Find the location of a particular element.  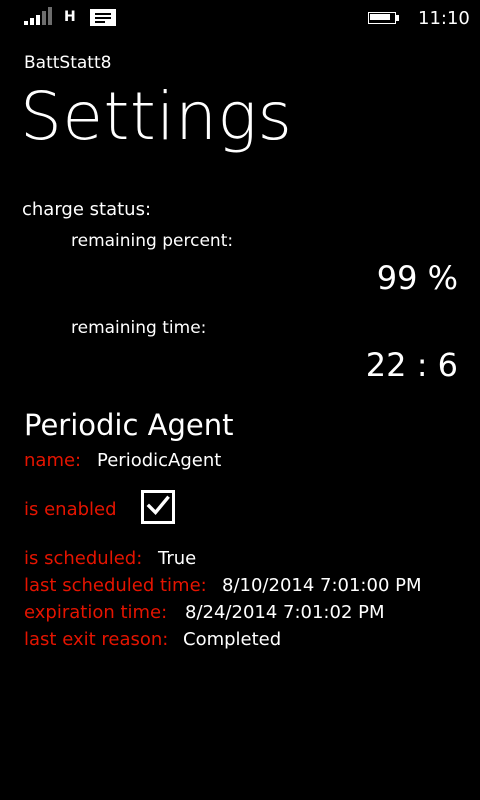

is-enabled-label: is enabled is located at coordinates (70, 509).